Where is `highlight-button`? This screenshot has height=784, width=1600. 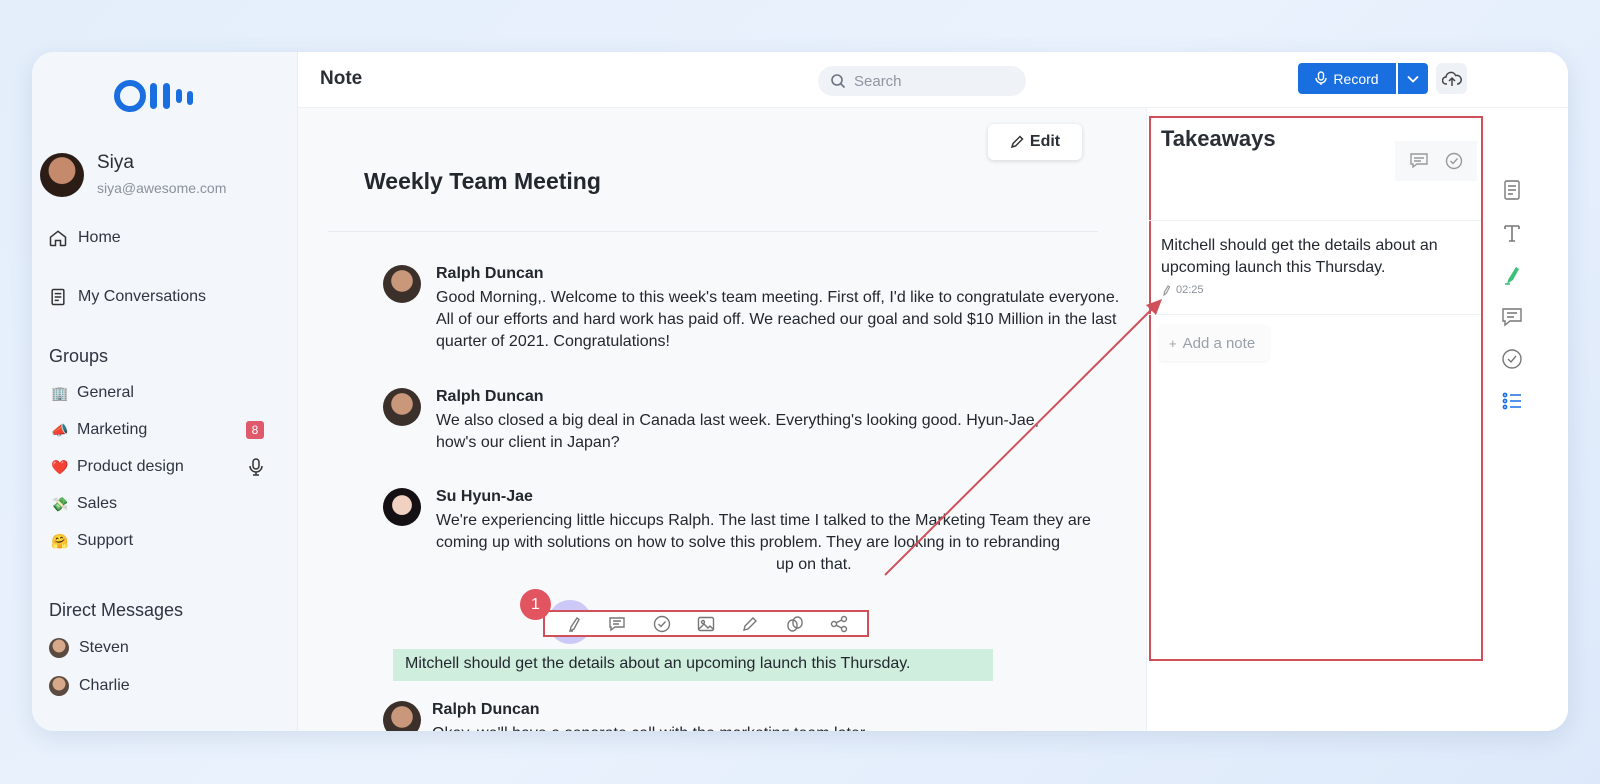 highlight-button is located at coordinates (573, 624).